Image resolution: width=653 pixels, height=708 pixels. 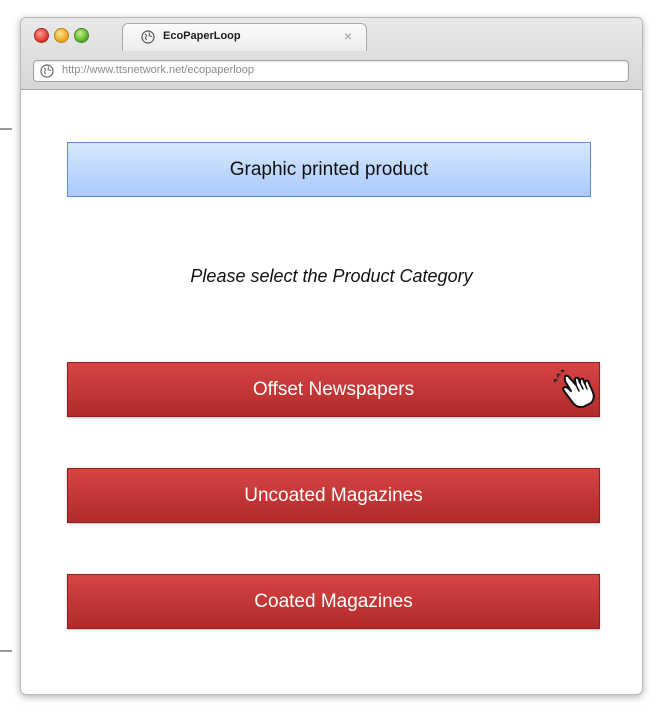 I want to click on uncoated-magazines-button: Uncoated Magazines, so click(x=333, y=495).